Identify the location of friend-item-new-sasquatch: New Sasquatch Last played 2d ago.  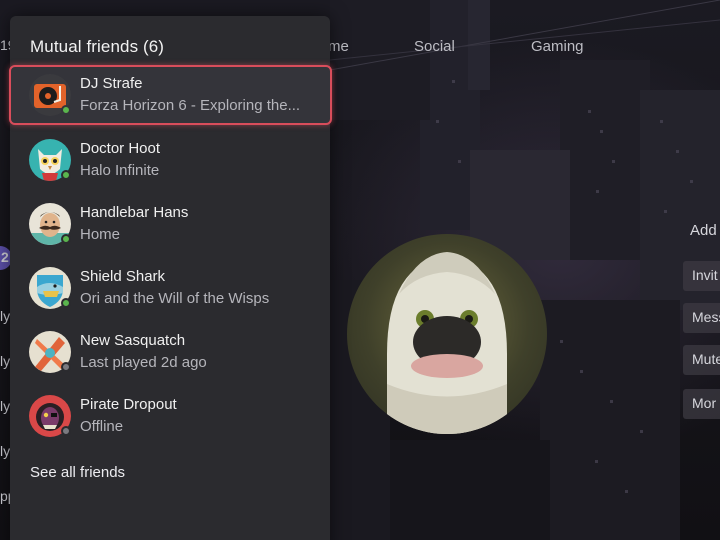
(170, 352).